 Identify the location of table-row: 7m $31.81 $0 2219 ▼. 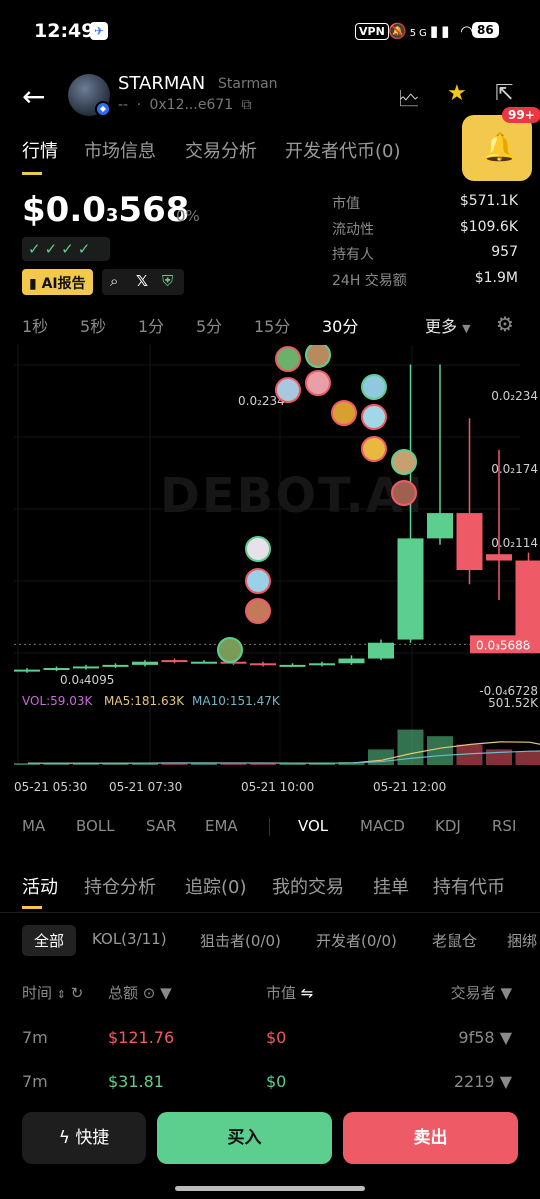
(270, 1086).